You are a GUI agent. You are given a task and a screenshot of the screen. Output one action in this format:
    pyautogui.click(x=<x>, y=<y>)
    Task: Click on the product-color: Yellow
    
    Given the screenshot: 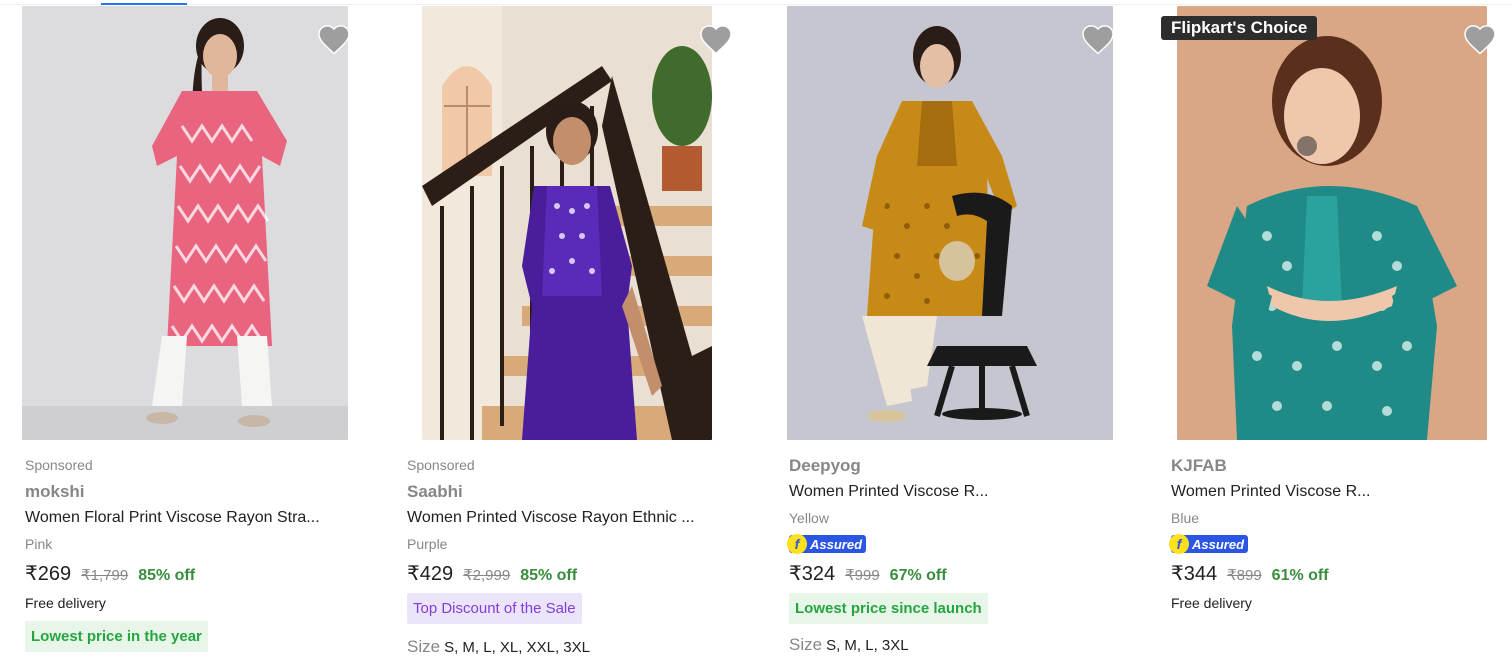 What is the action you would take?
    pyautogui.click(x=809, y=518)
    